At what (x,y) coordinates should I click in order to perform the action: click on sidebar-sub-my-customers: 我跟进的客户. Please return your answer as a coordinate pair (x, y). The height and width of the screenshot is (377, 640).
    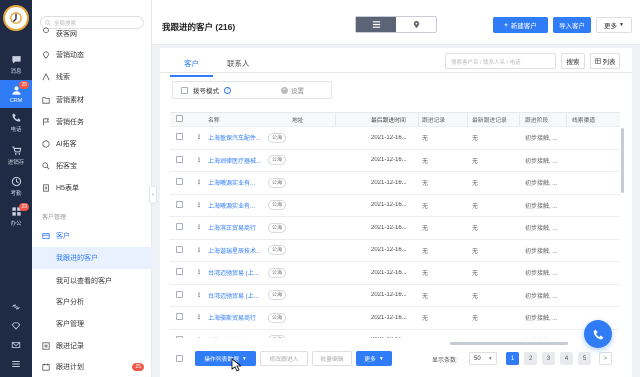
    Looking at the image, I should click on (92, 258).